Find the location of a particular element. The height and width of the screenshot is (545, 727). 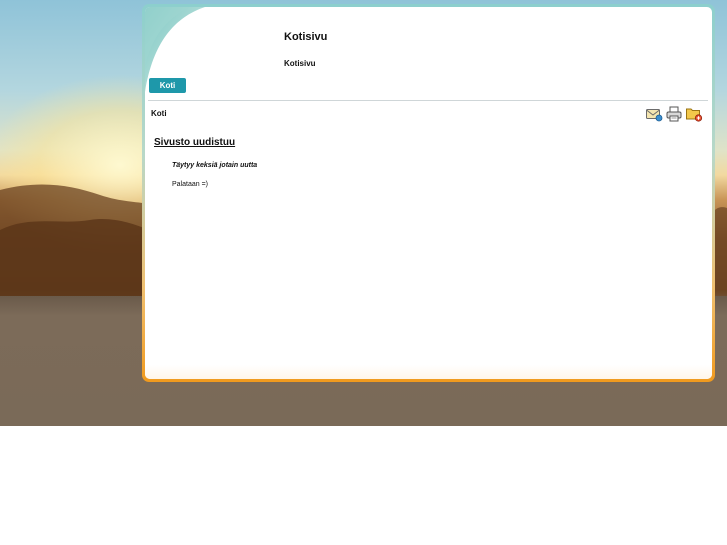

bookmark-folder-icon is located at coordinates (694, 114).